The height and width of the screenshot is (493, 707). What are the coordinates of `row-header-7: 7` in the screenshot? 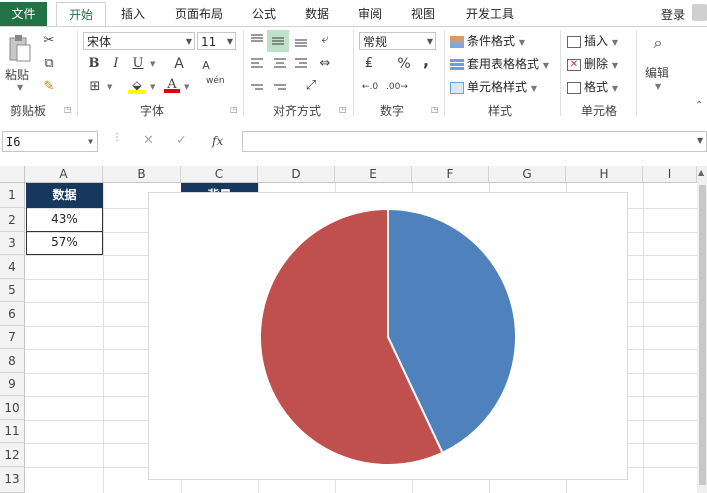 It's located at (12, 337).